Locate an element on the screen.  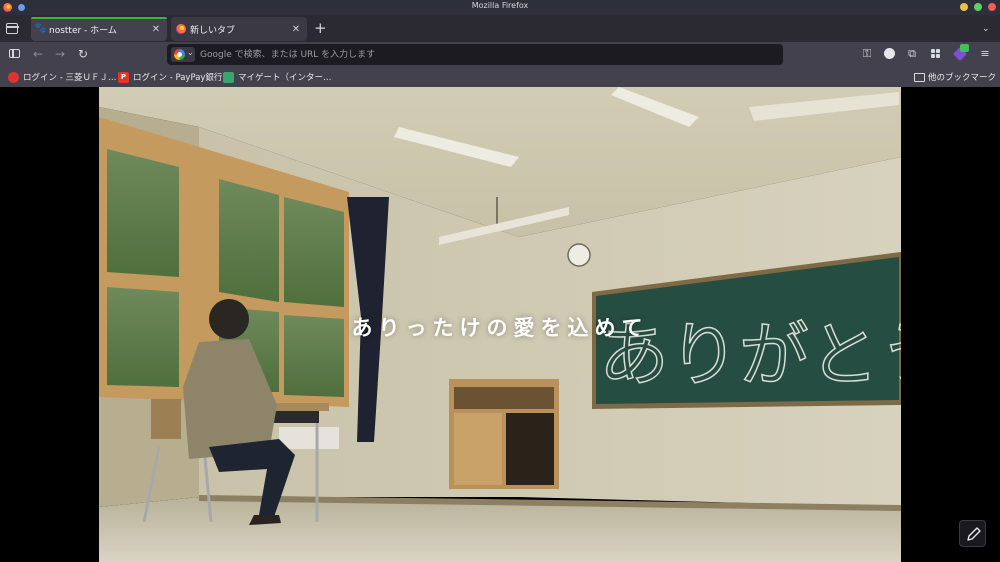
paw-icon: 🐾 is located at coordinates (40, 28).